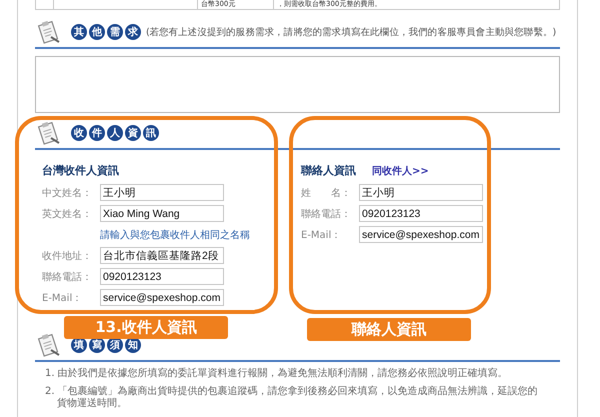  I want to click on heading-badge: 需, so click(115, 32).